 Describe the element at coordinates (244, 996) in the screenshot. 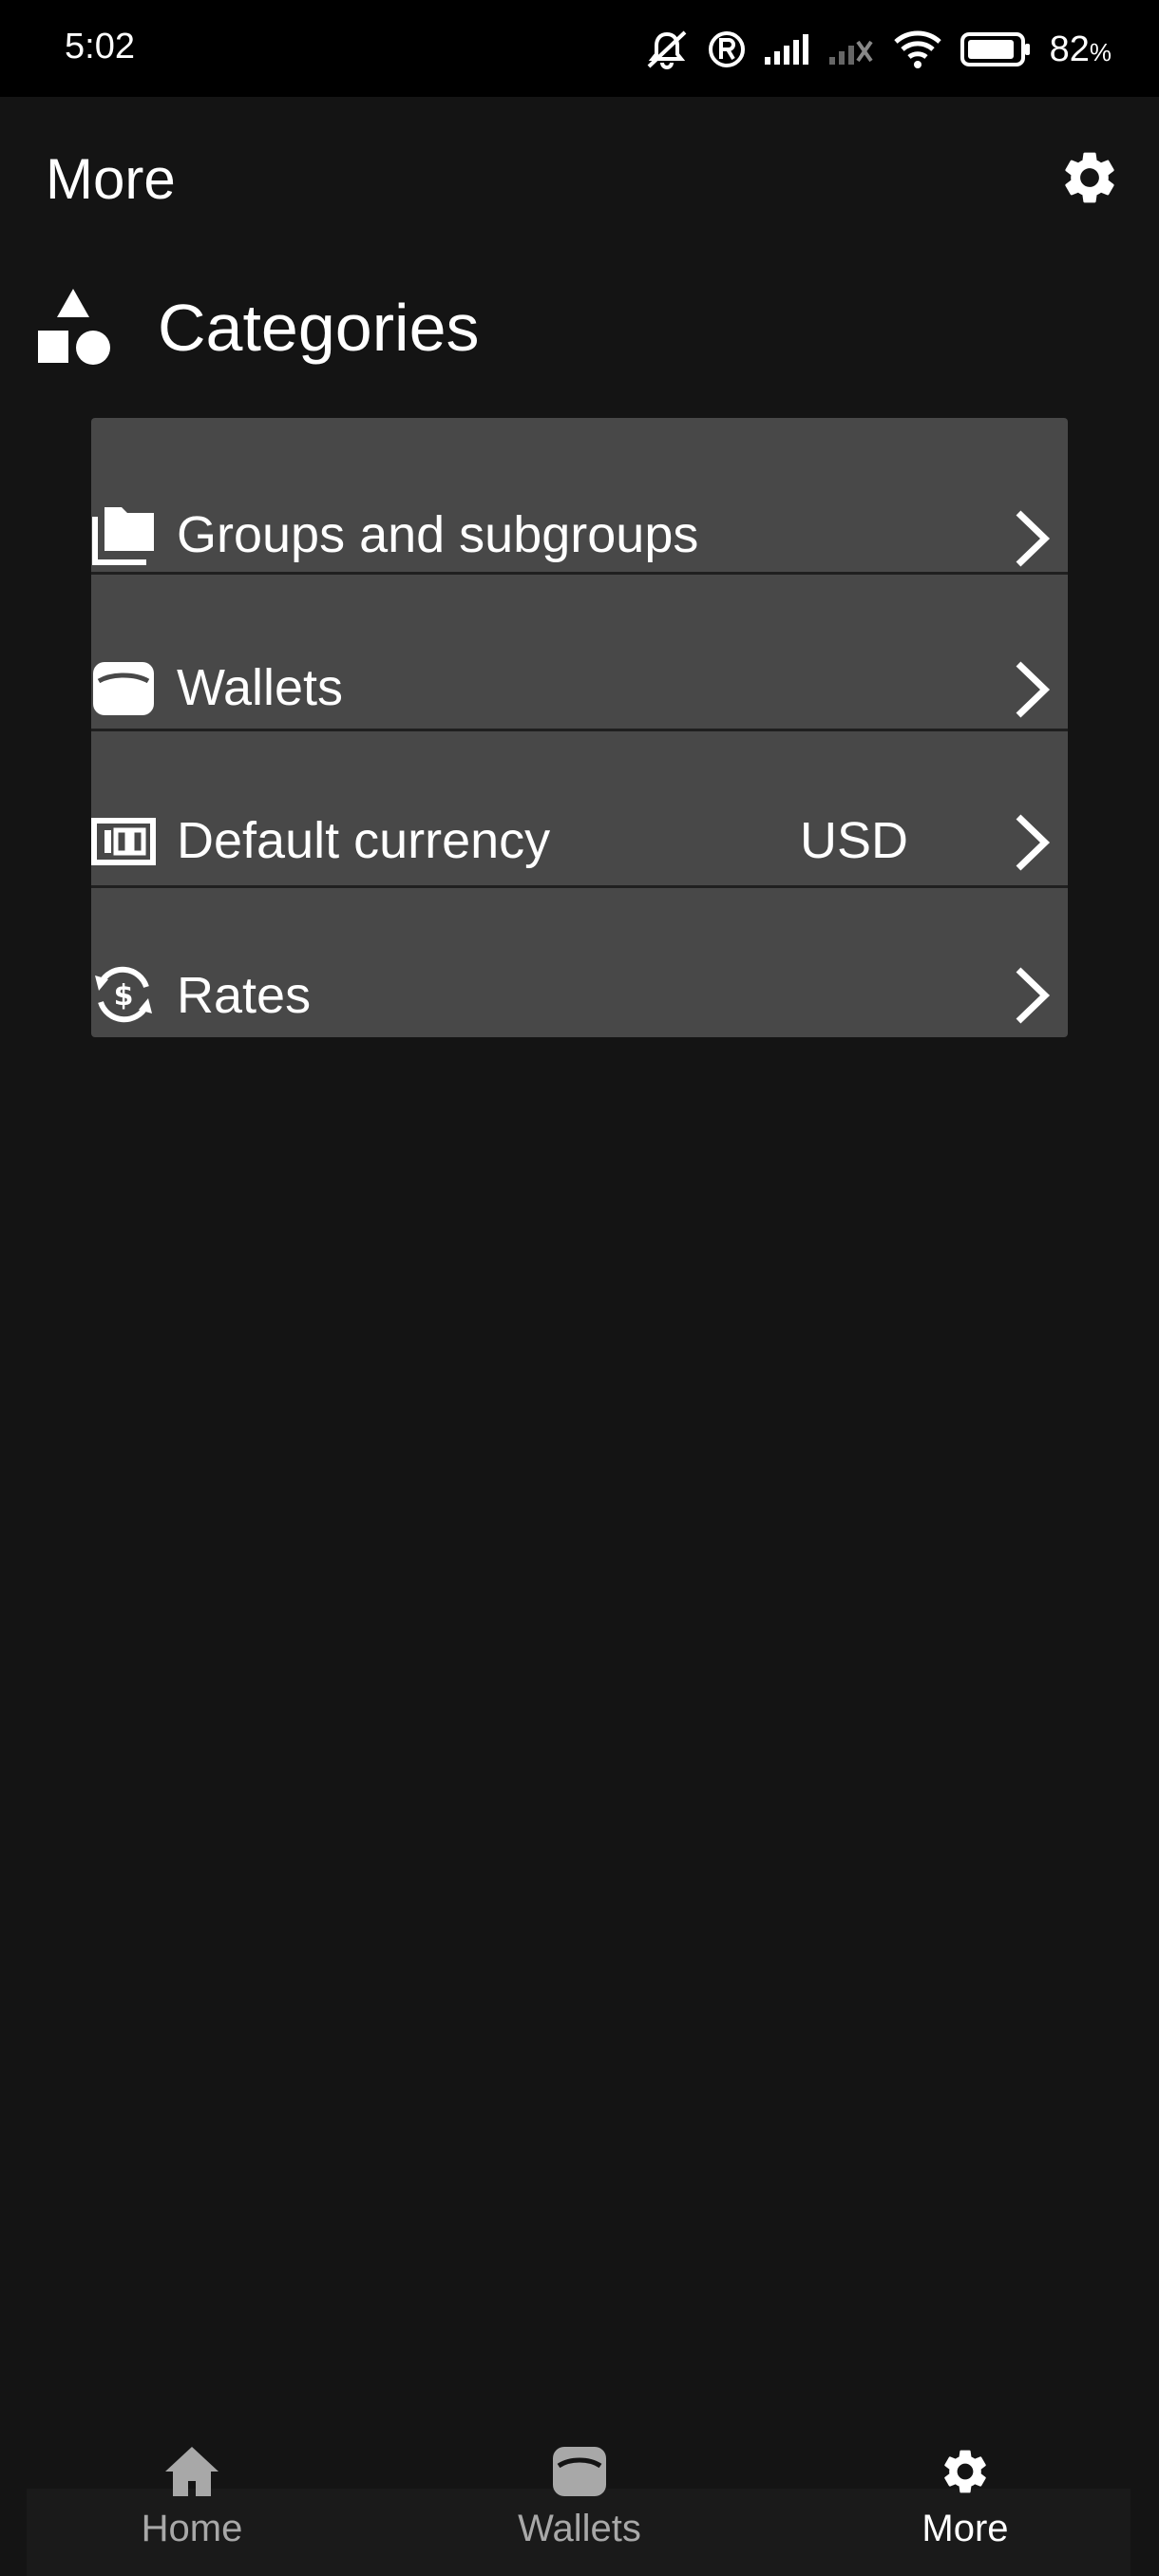

I see `menu-item-label: Rates` at that location.